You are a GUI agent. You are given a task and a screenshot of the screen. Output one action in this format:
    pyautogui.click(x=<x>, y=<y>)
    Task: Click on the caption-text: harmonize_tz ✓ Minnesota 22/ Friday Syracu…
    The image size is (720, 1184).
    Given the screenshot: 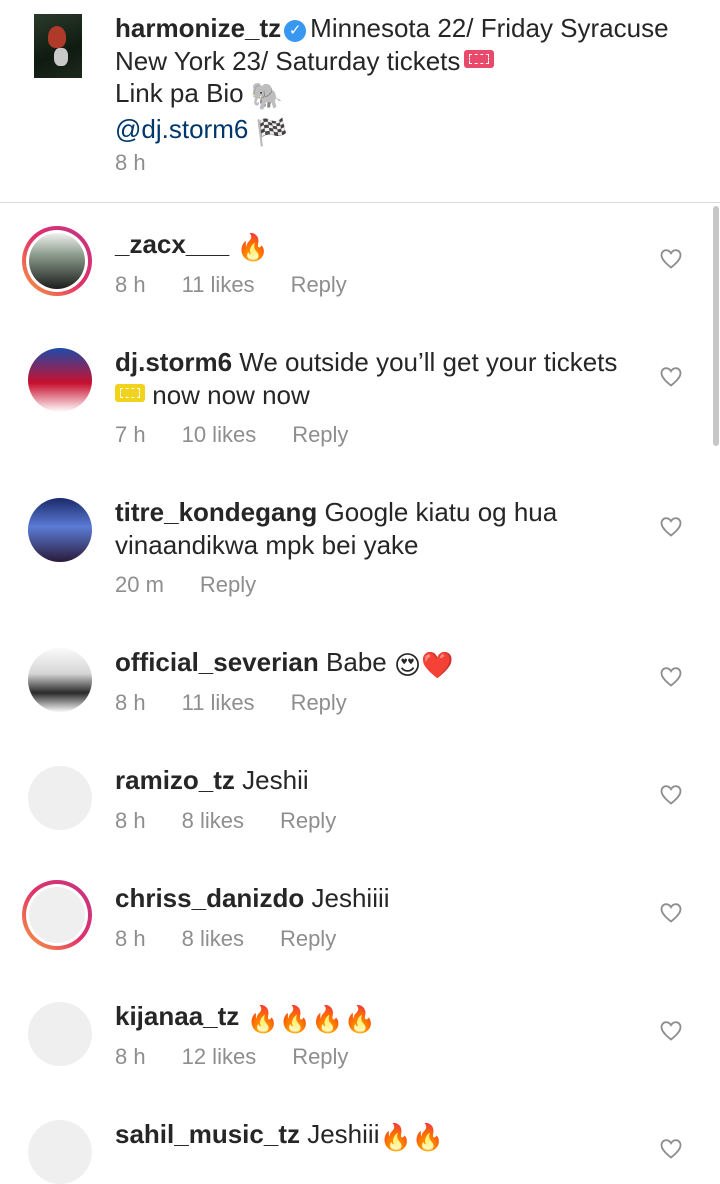 What is the action you would take?
    pyautogui.click(x=395, y=80)
    